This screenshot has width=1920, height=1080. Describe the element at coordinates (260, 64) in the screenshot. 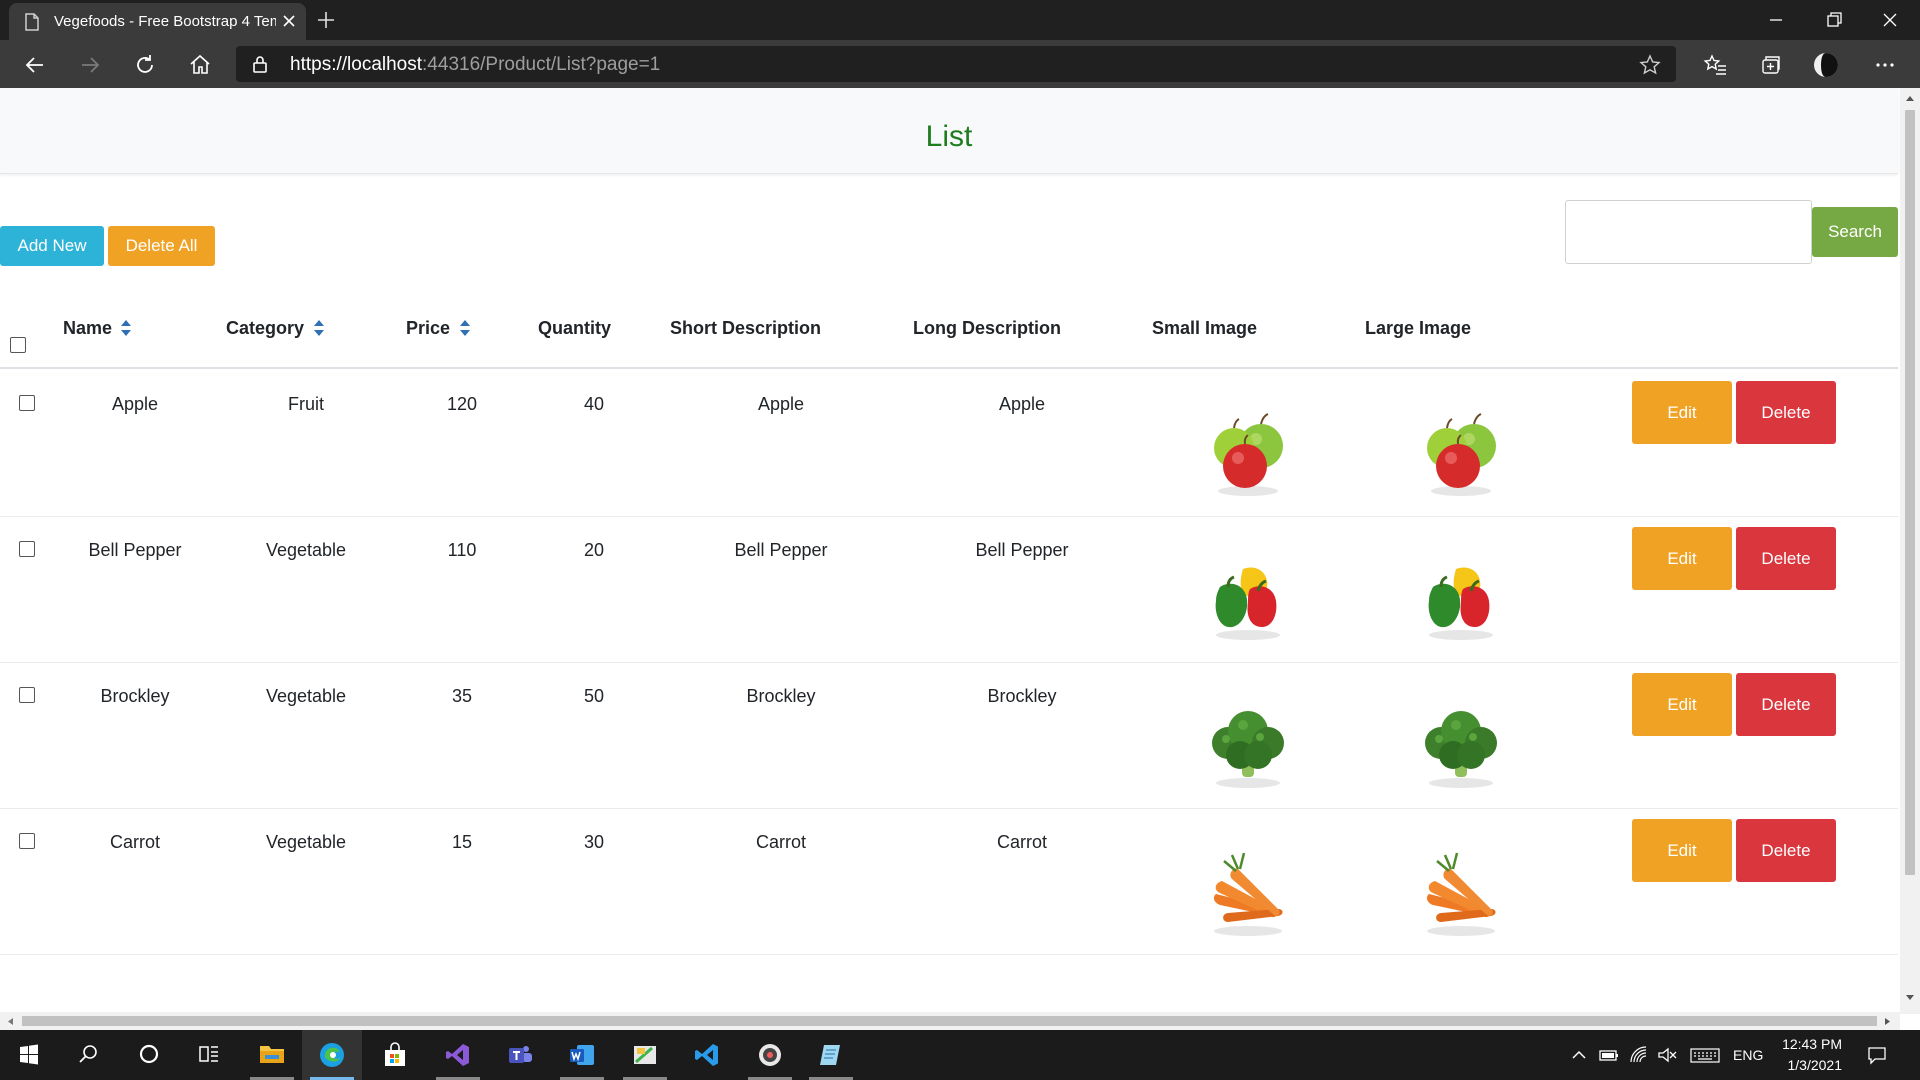

I see `lock-icon` at that location.